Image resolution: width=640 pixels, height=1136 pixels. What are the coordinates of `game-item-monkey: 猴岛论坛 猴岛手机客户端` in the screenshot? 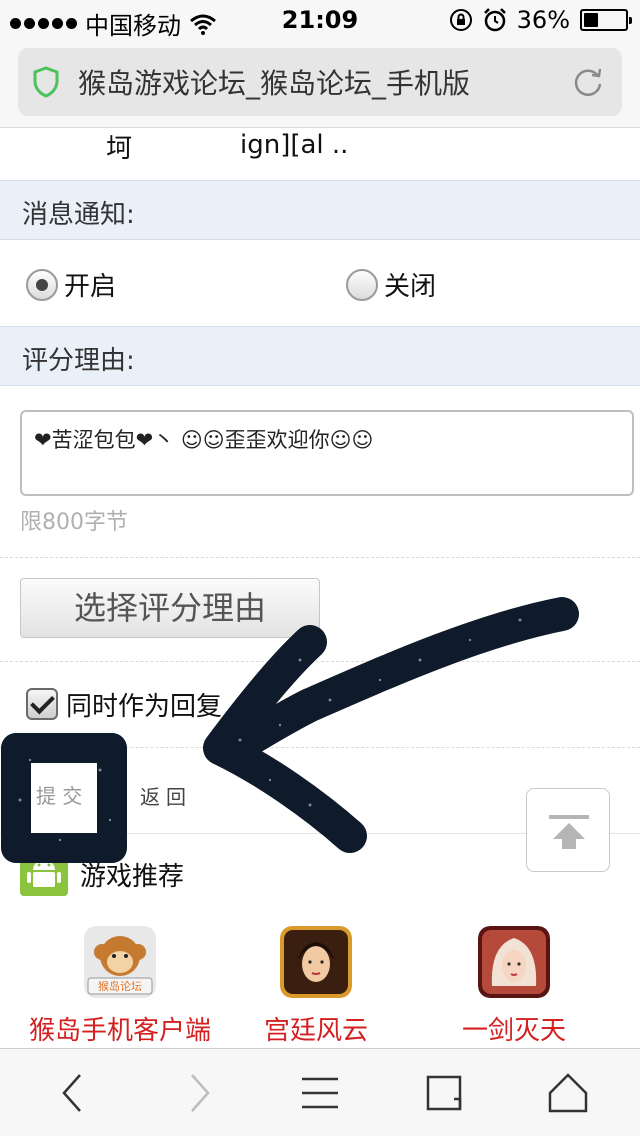 It's located at (120, 986).